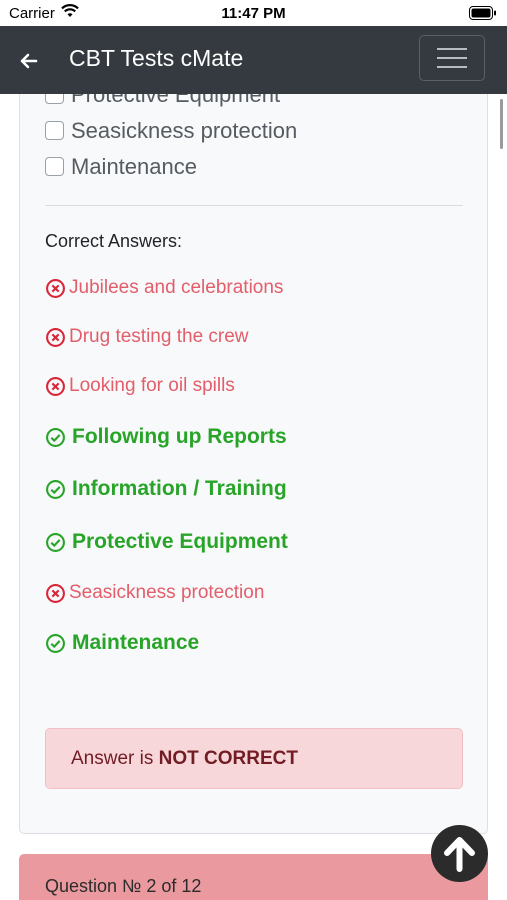  What do you see at coordinates (136, 642) in the screenshot?
I see `answer-label: Maintenance` at bounding box center [136, 642].